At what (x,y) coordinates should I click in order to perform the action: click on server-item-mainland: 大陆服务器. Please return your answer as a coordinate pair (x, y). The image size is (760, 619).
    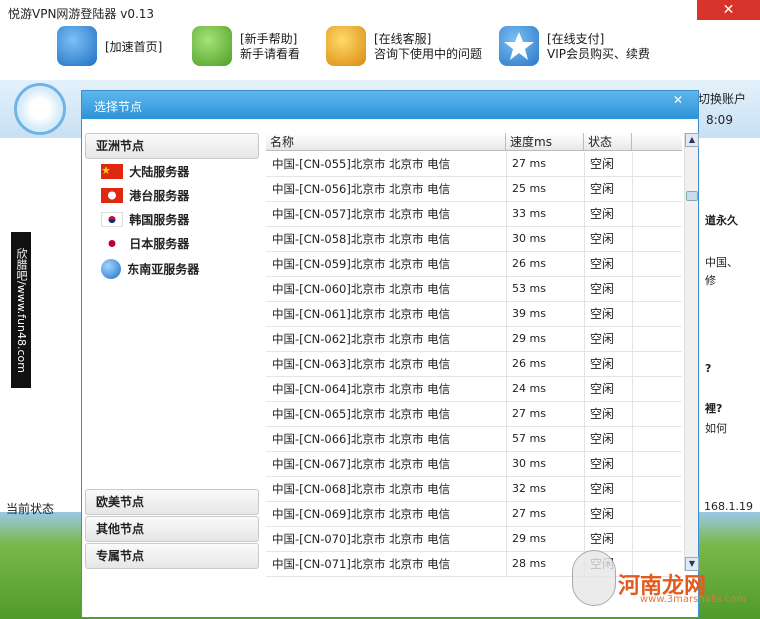
    Looking at the image, I should click on (145, 173).